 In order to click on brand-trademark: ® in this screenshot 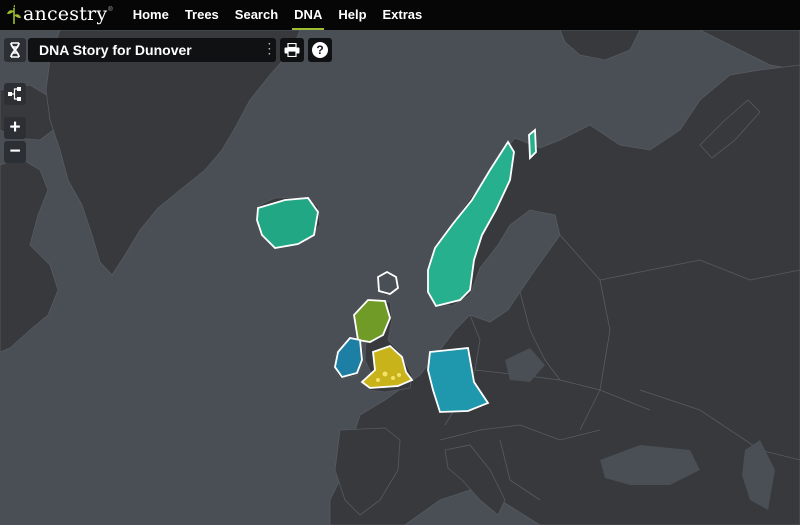, I will do `click(110, 10)`.